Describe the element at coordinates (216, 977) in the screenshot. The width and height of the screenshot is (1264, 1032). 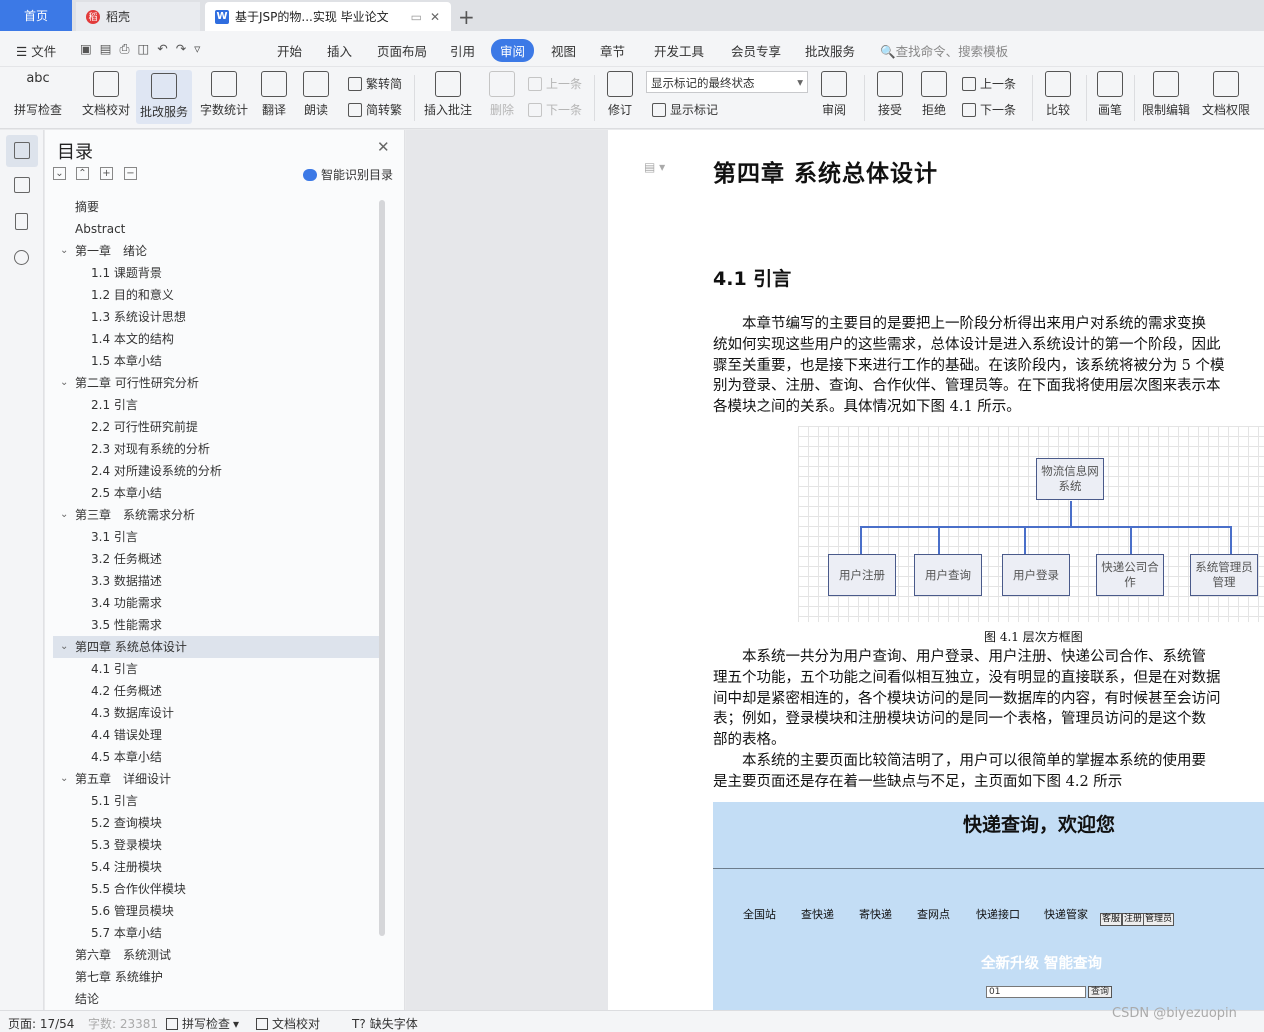
I see `toc-item: 第七章 系统维护` at that location.